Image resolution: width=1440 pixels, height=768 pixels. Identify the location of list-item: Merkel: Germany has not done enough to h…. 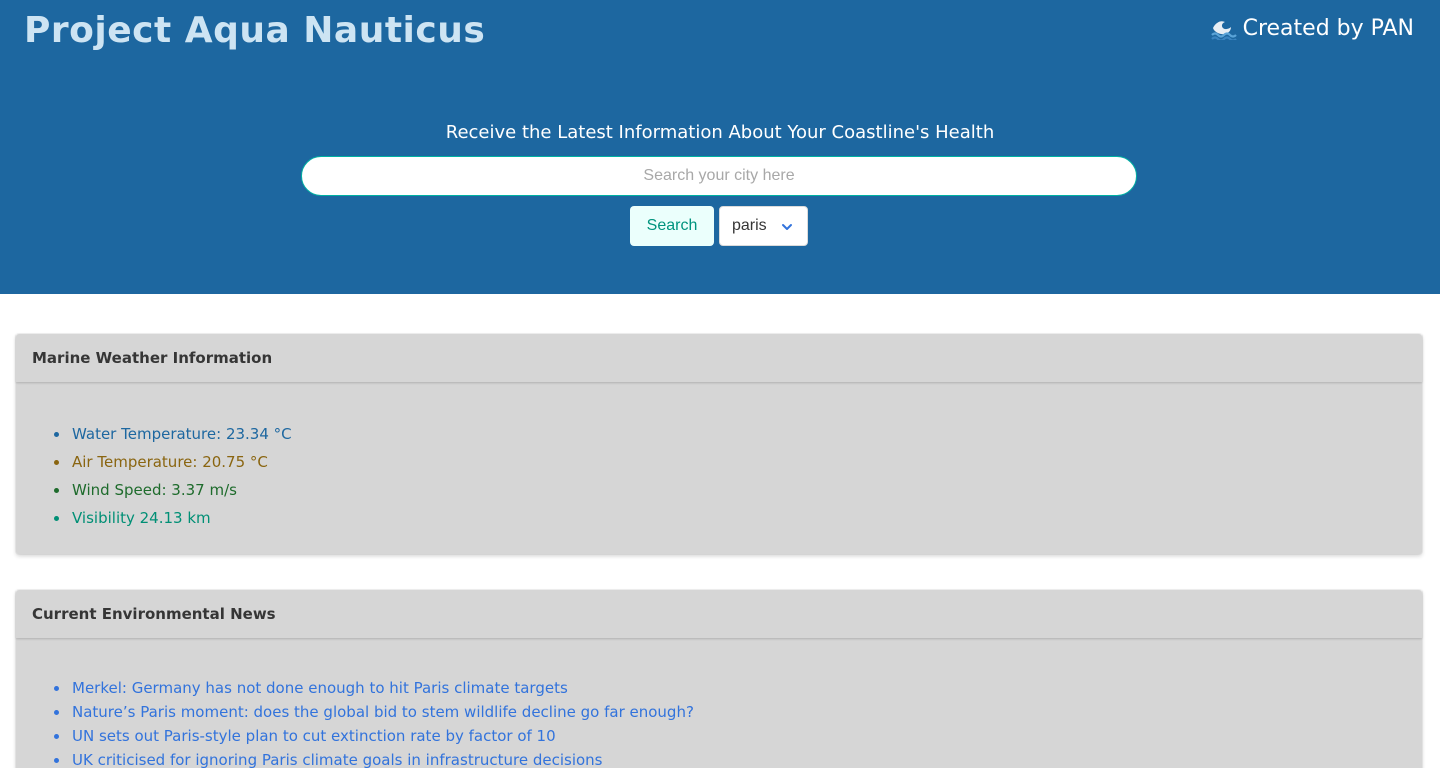
(719, 688).